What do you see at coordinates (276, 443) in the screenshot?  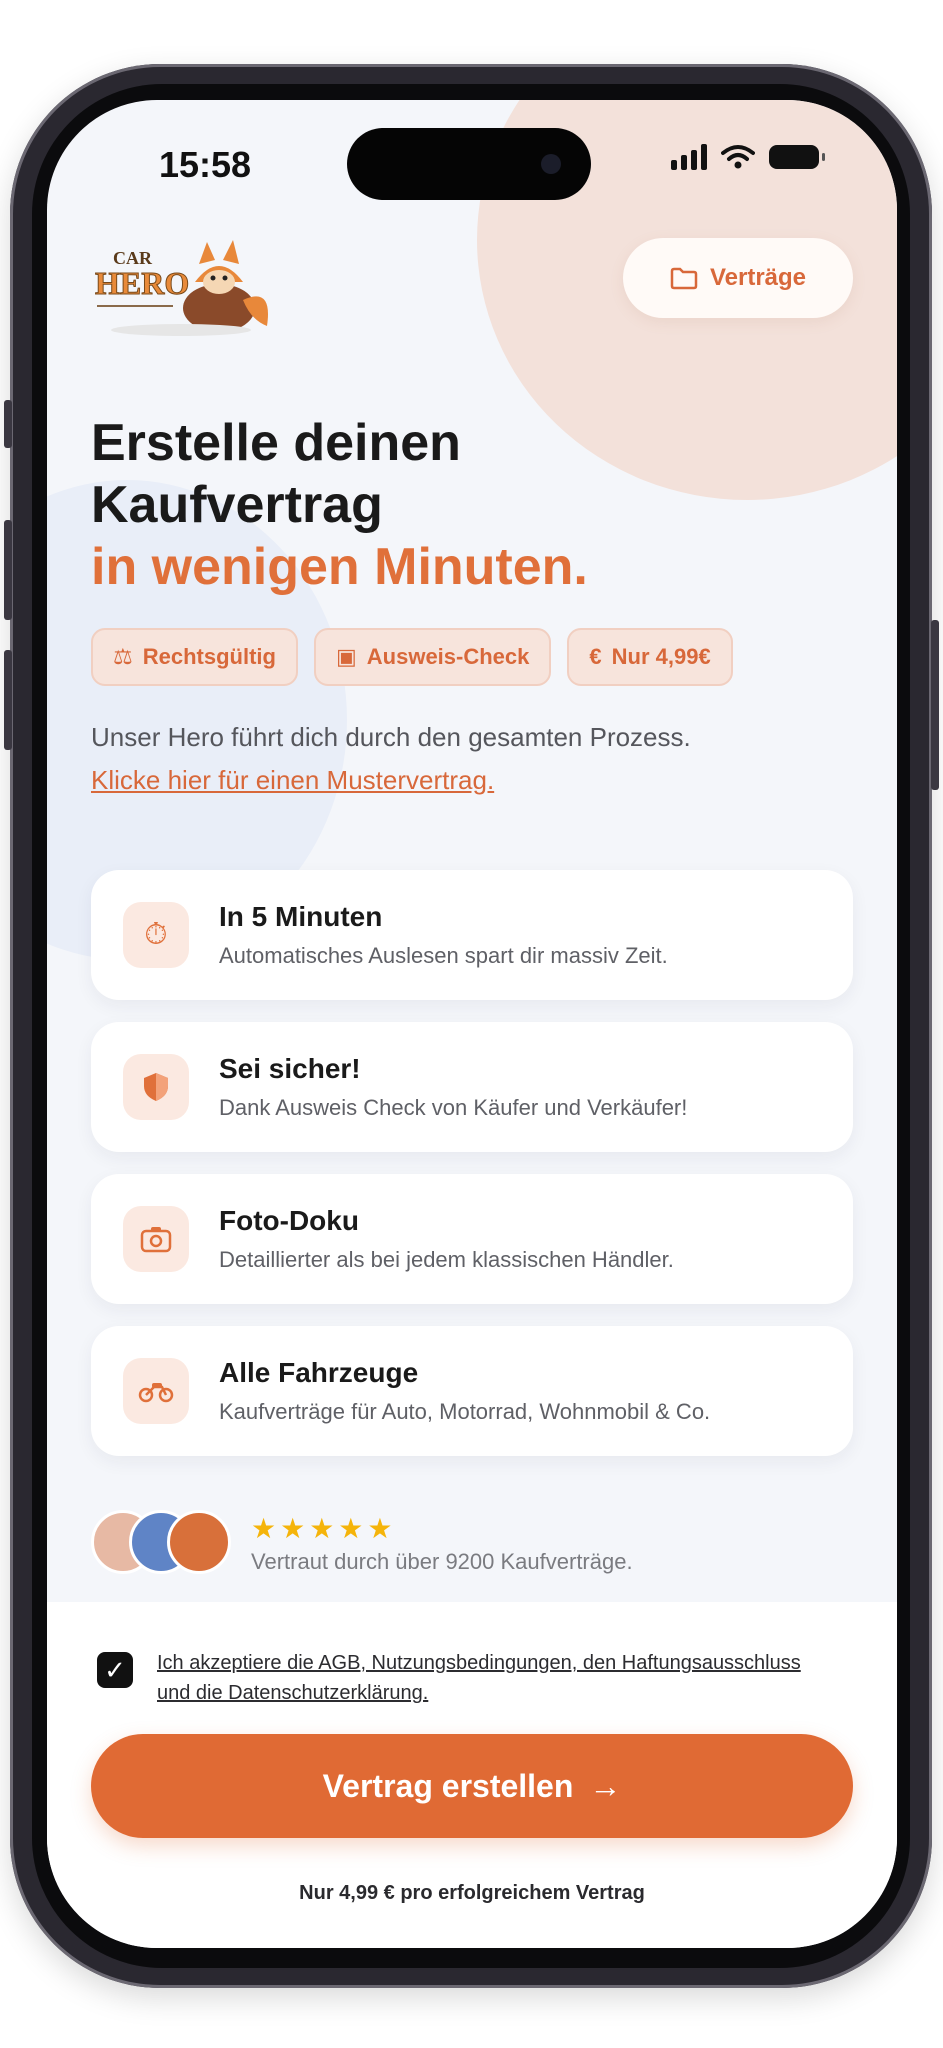 I see `hero-title-line1: Erstelle deinen` at bounding box center [276, 443].